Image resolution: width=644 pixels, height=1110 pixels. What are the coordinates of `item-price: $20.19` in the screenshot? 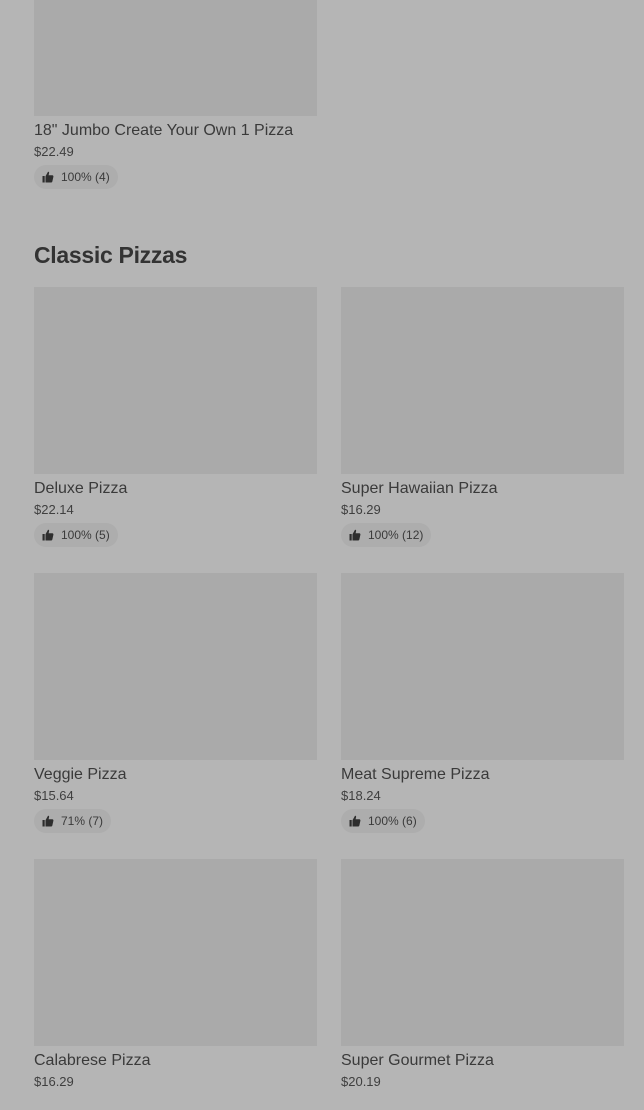 It's located at (361, 1081).